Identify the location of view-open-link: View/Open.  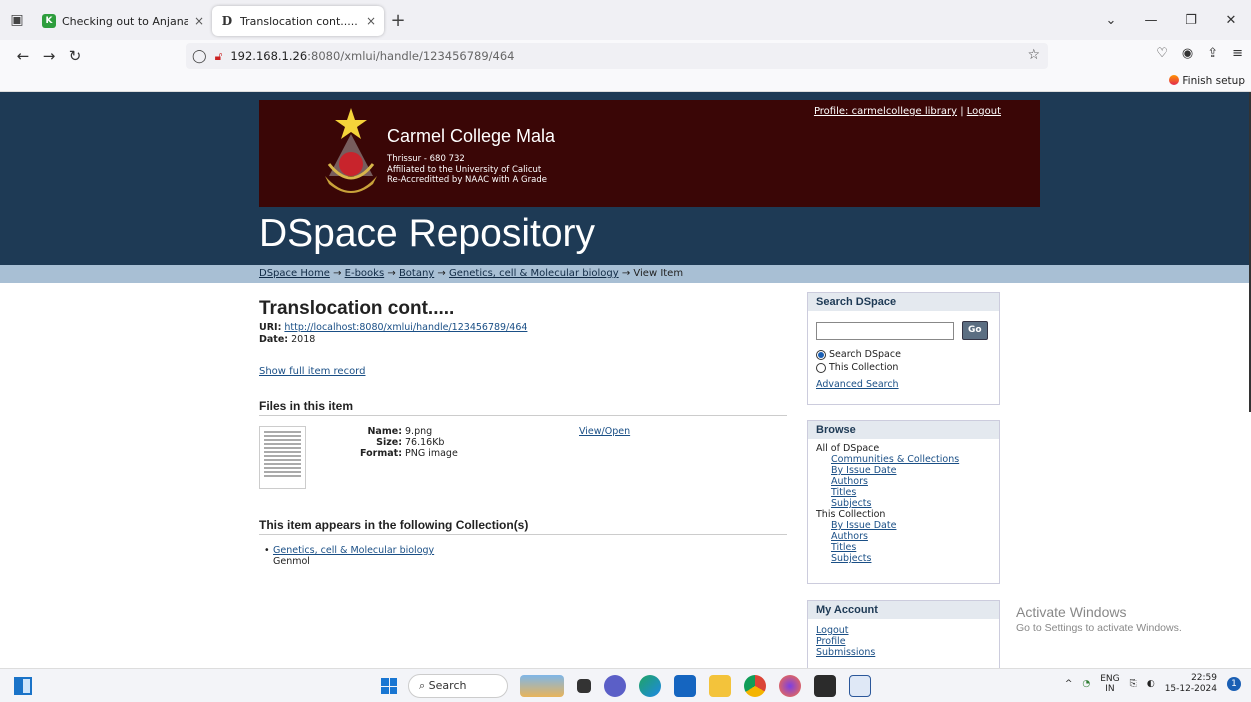
(604, 431).